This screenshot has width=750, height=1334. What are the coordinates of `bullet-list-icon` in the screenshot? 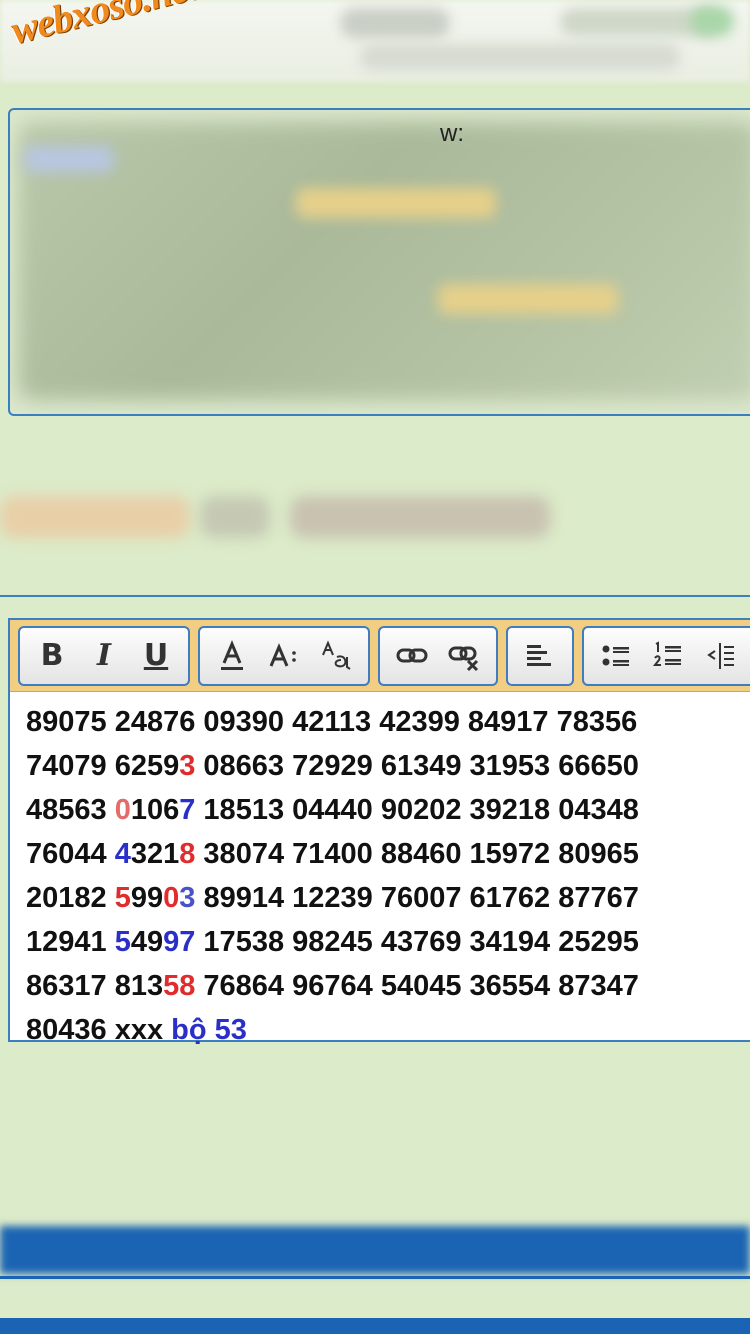 It's located at (615, 655).